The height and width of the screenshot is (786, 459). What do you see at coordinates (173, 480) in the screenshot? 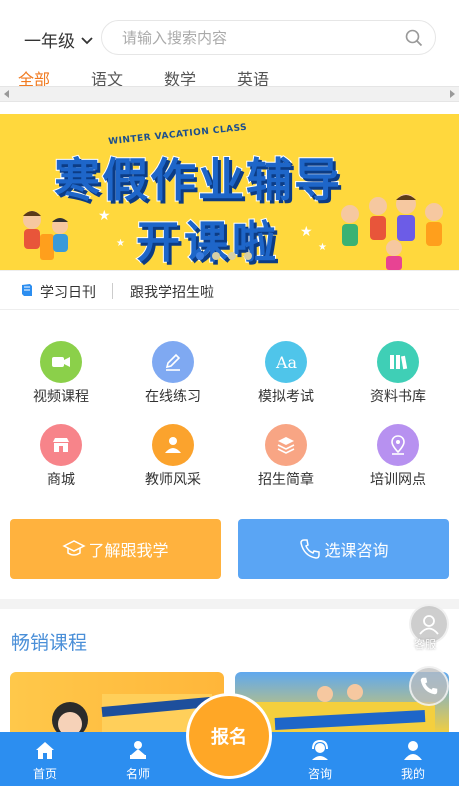
I see `grid-label: 教师风采` at bounding box center [173, 480].